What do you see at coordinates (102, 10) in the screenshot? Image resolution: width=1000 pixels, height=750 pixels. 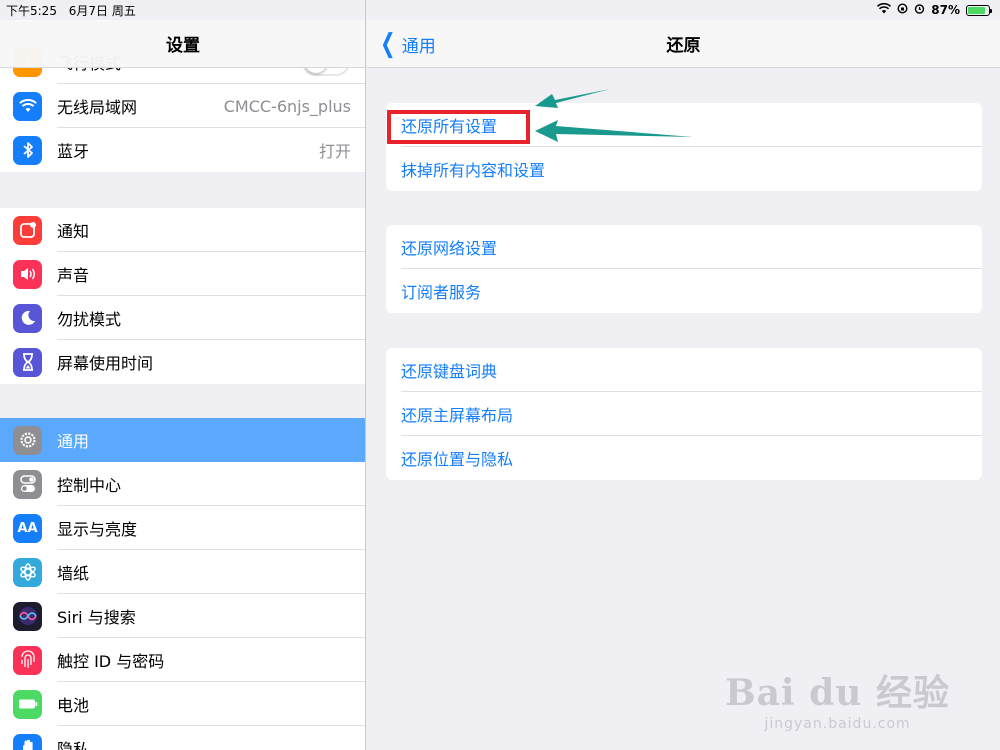 I see `status-date: 6月7日 周五` at bounding box center [102, 10].